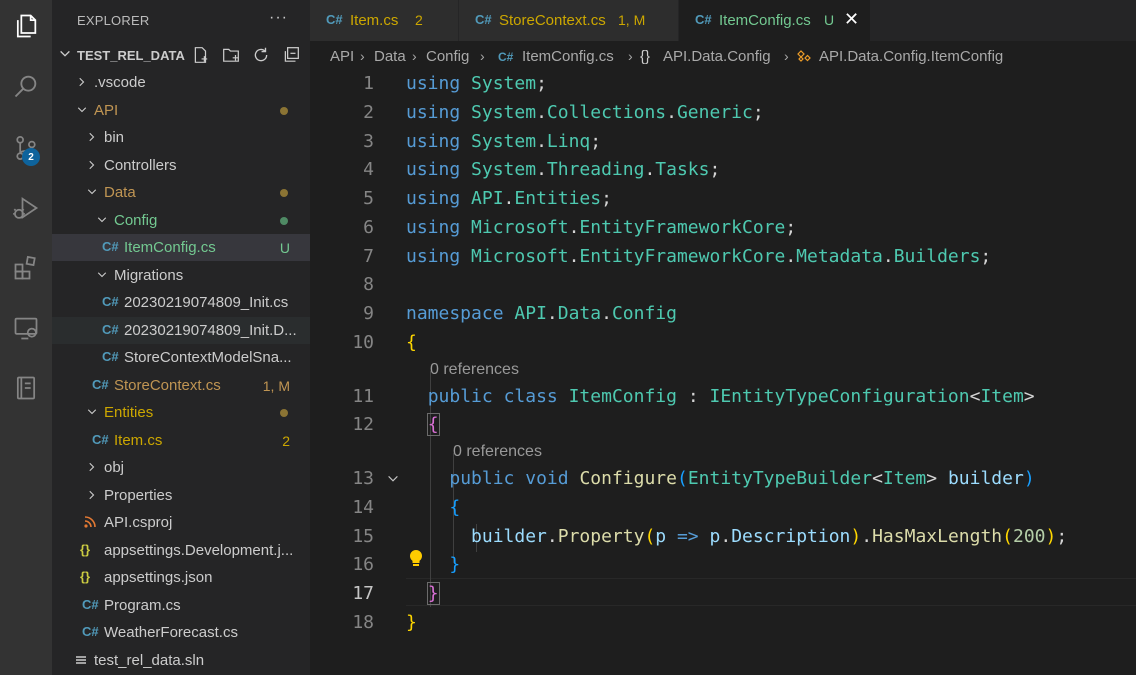 Image resolution: width=1136 pixels, height=675 pixels. Describe the element at coordinates (26, 388) in the screenshot. I see `notebook-icon` at that location.